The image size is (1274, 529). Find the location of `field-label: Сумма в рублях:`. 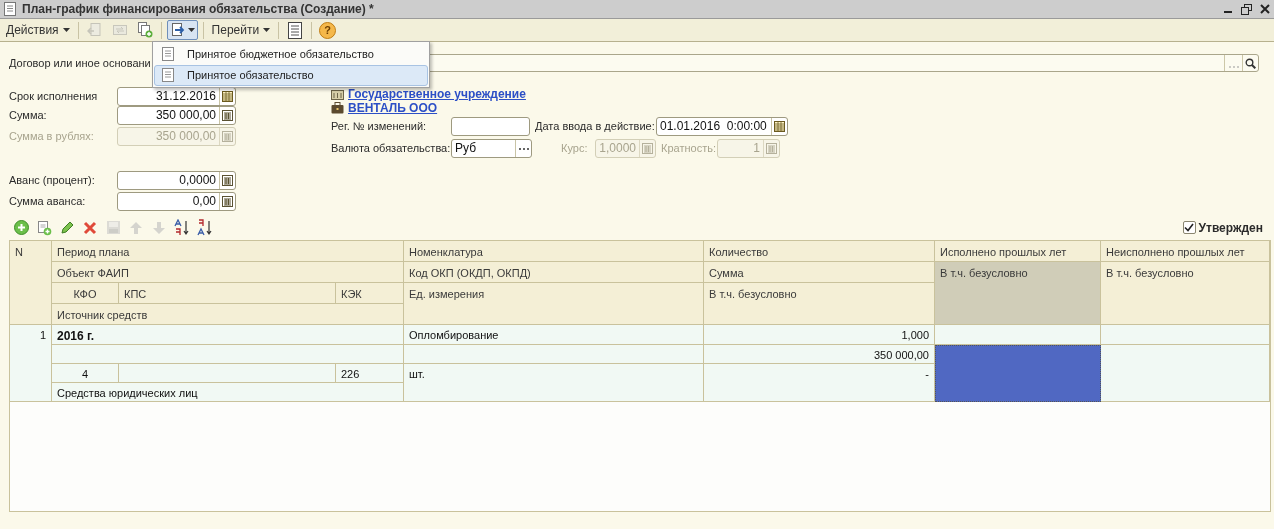

field-label: Сумма в рублях: is located at coordinates (52, 137).